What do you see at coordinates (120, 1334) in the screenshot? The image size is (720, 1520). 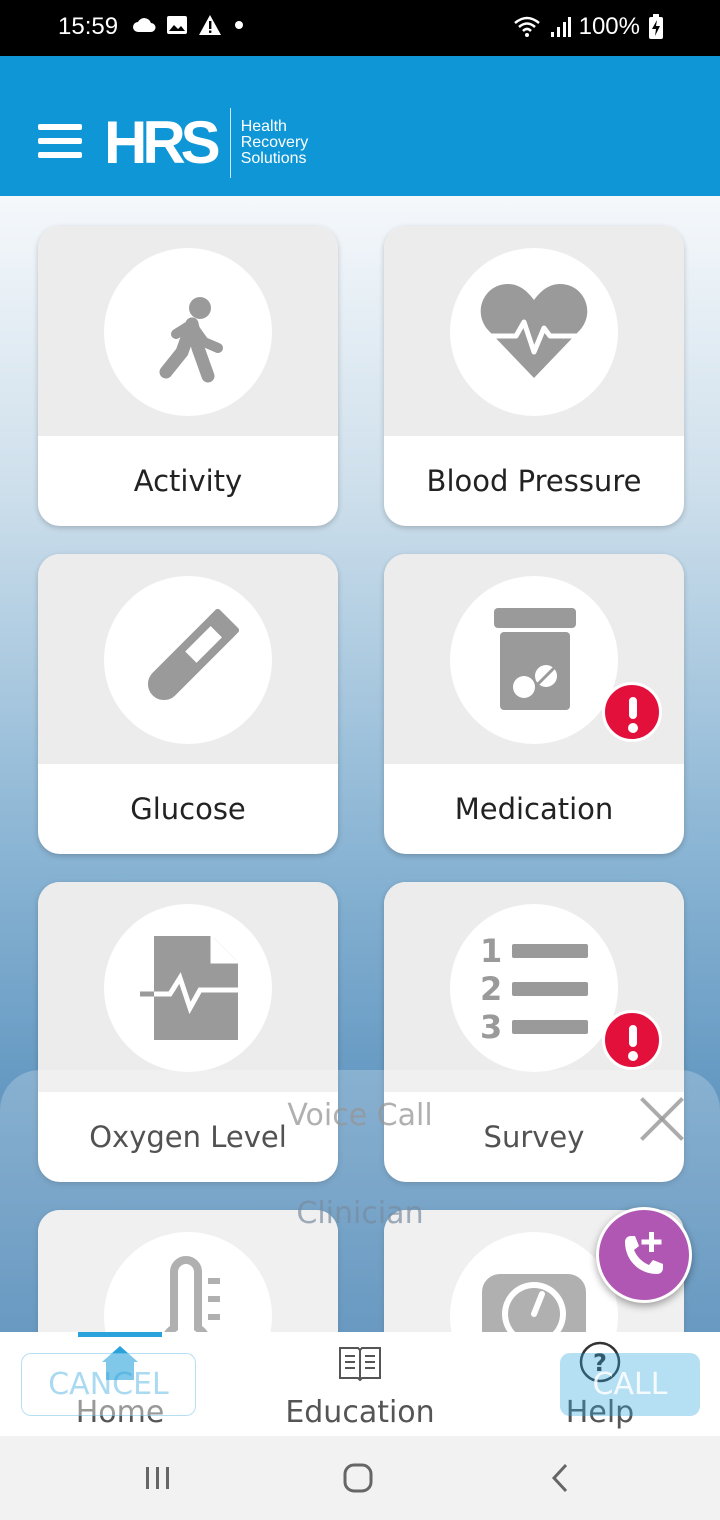 I see `active-tab-indicator` at bounding box center [120, 1334].